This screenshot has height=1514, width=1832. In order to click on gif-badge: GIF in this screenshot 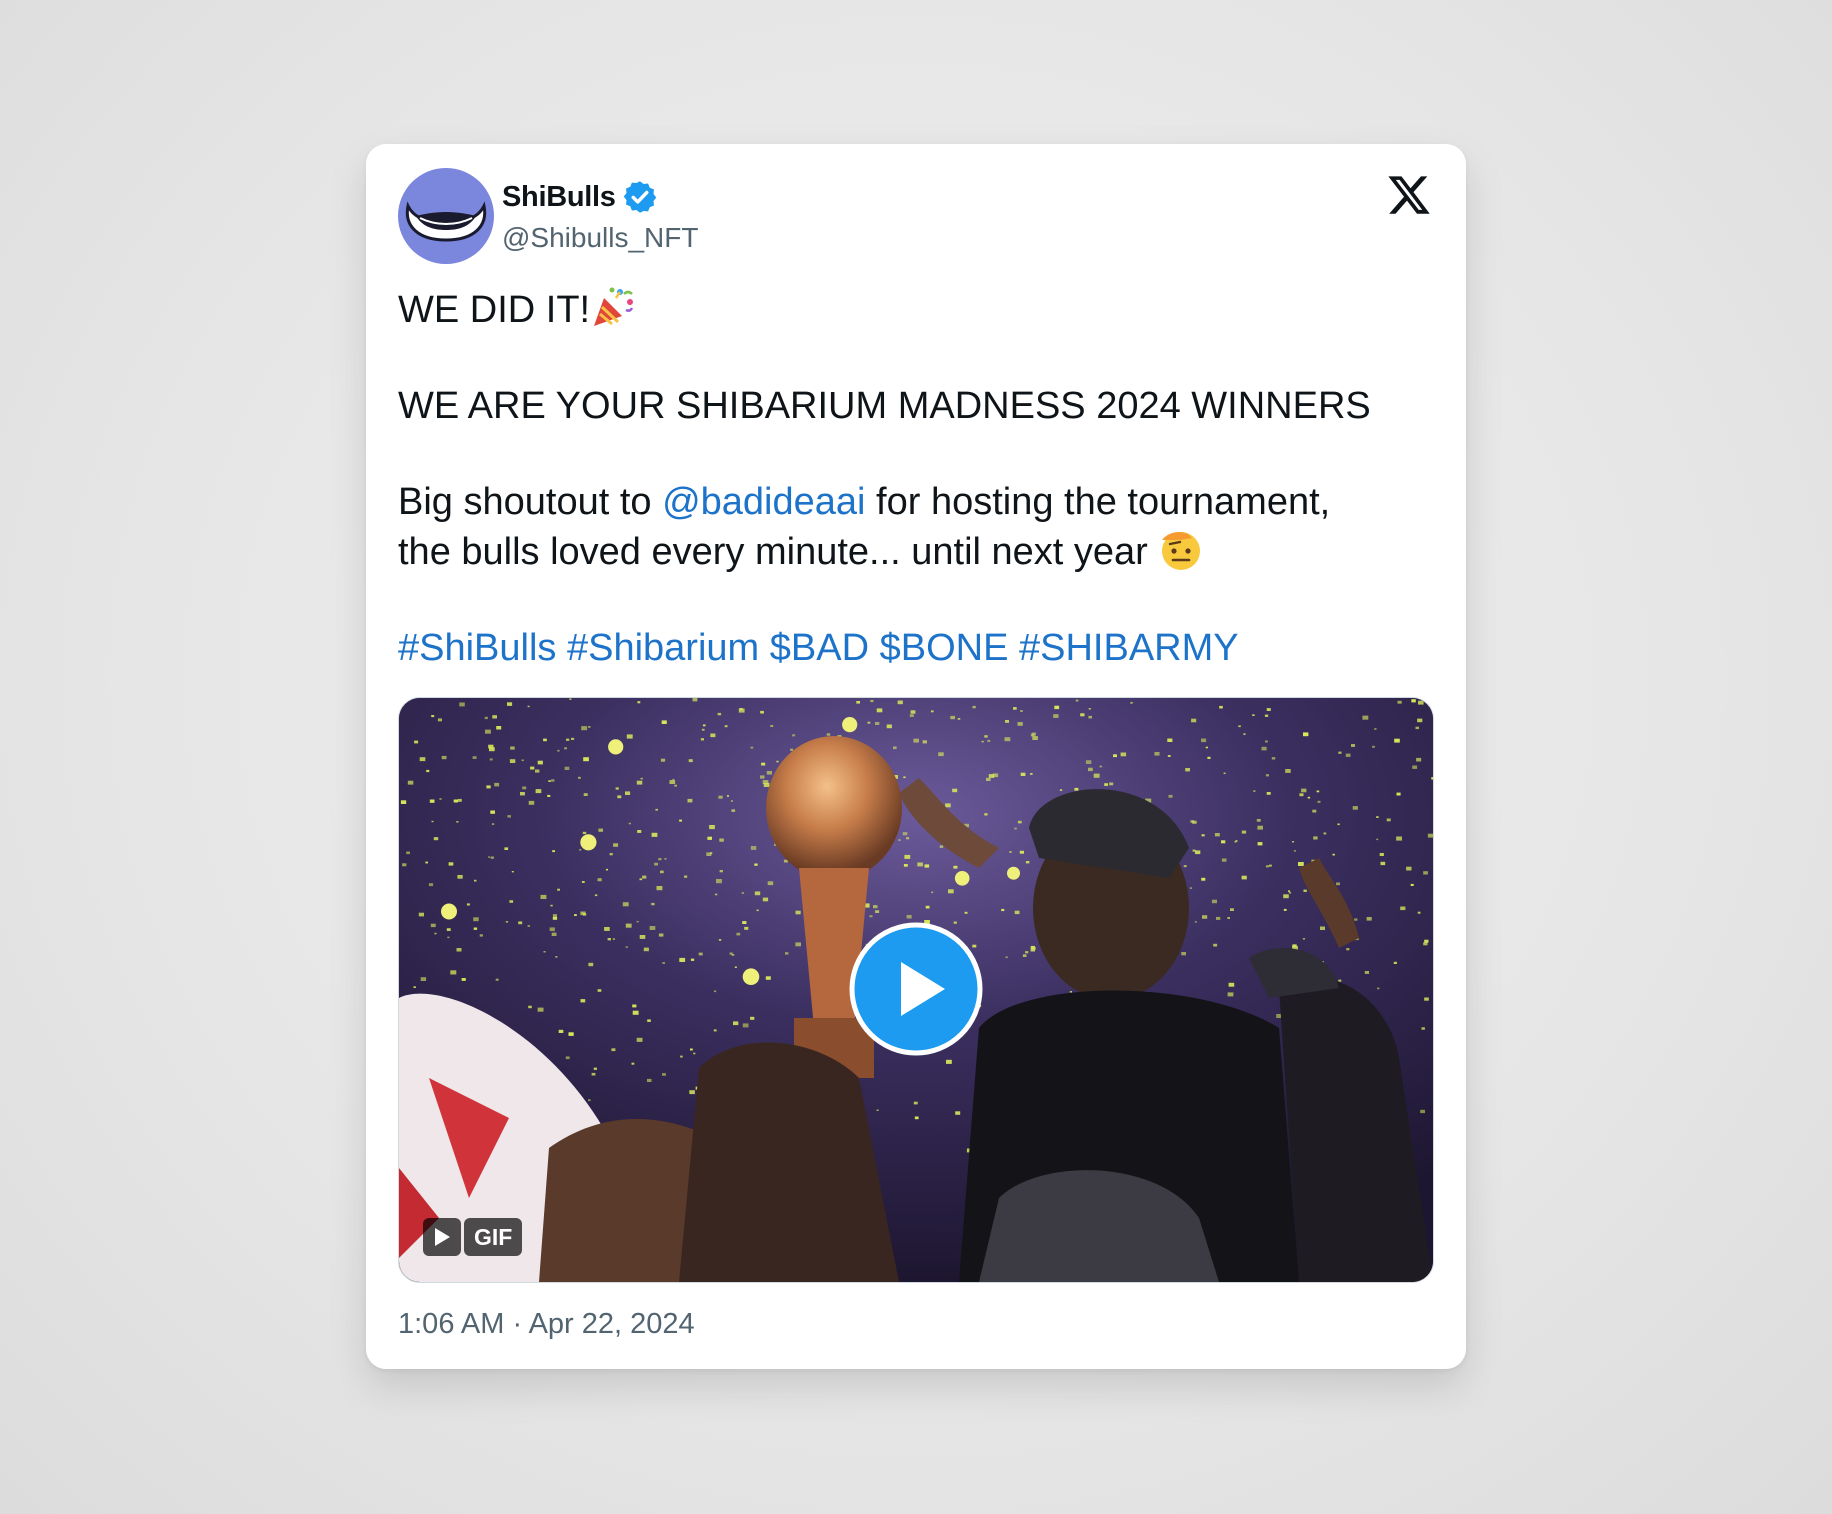, I will do `click(473, 1237)`.